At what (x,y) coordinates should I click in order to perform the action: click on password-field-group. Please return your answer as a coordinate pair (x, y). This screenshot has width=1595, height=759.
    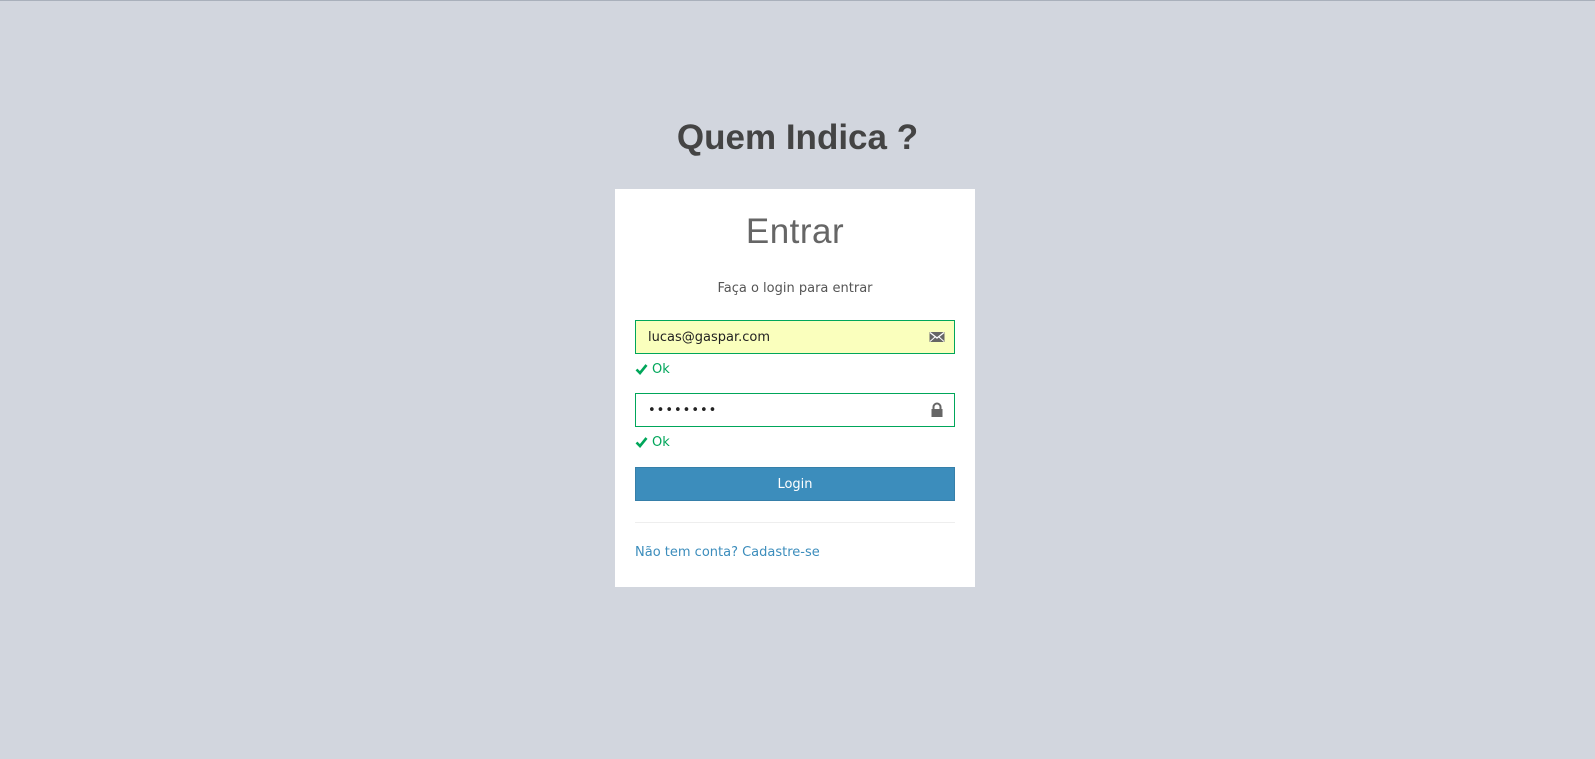
    Looking at the image, I should click on (795, 410).